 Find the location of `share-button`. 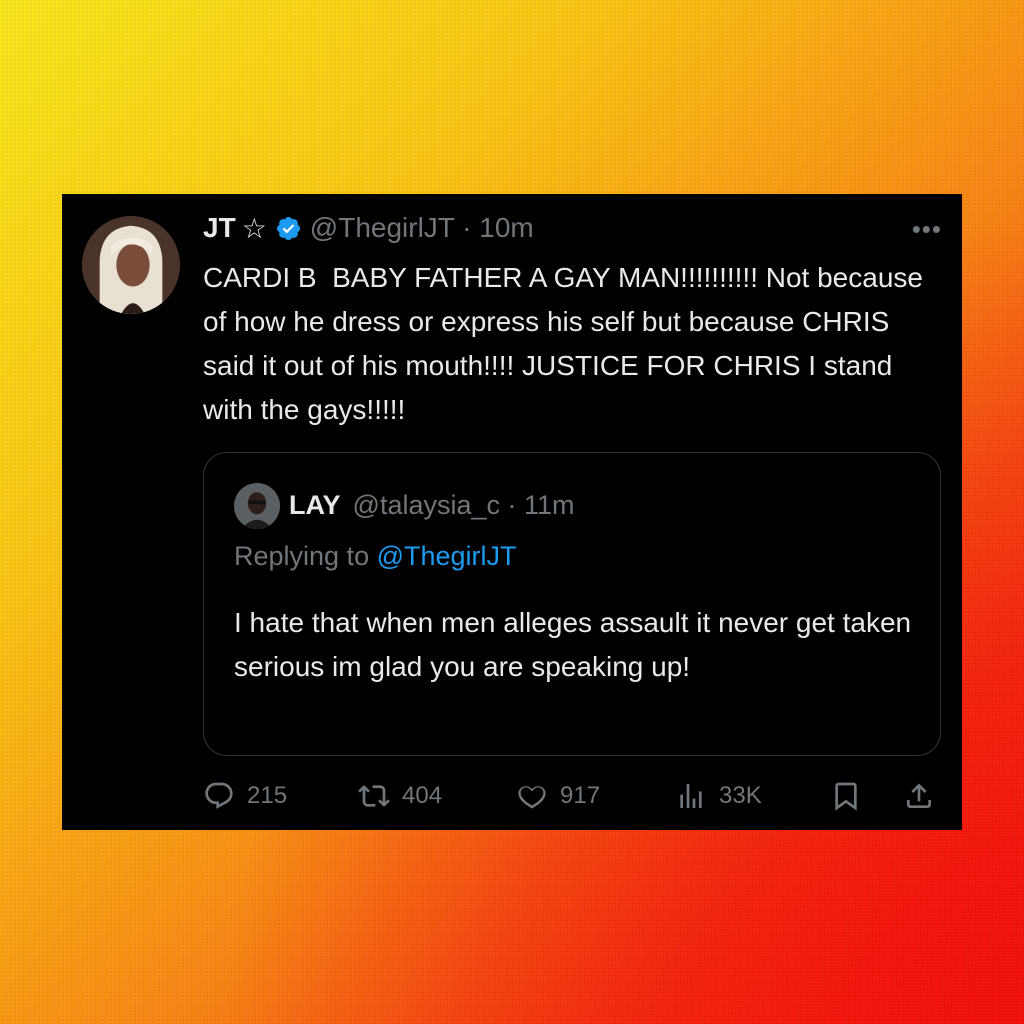

share-button is located at coordinates (919, 796).